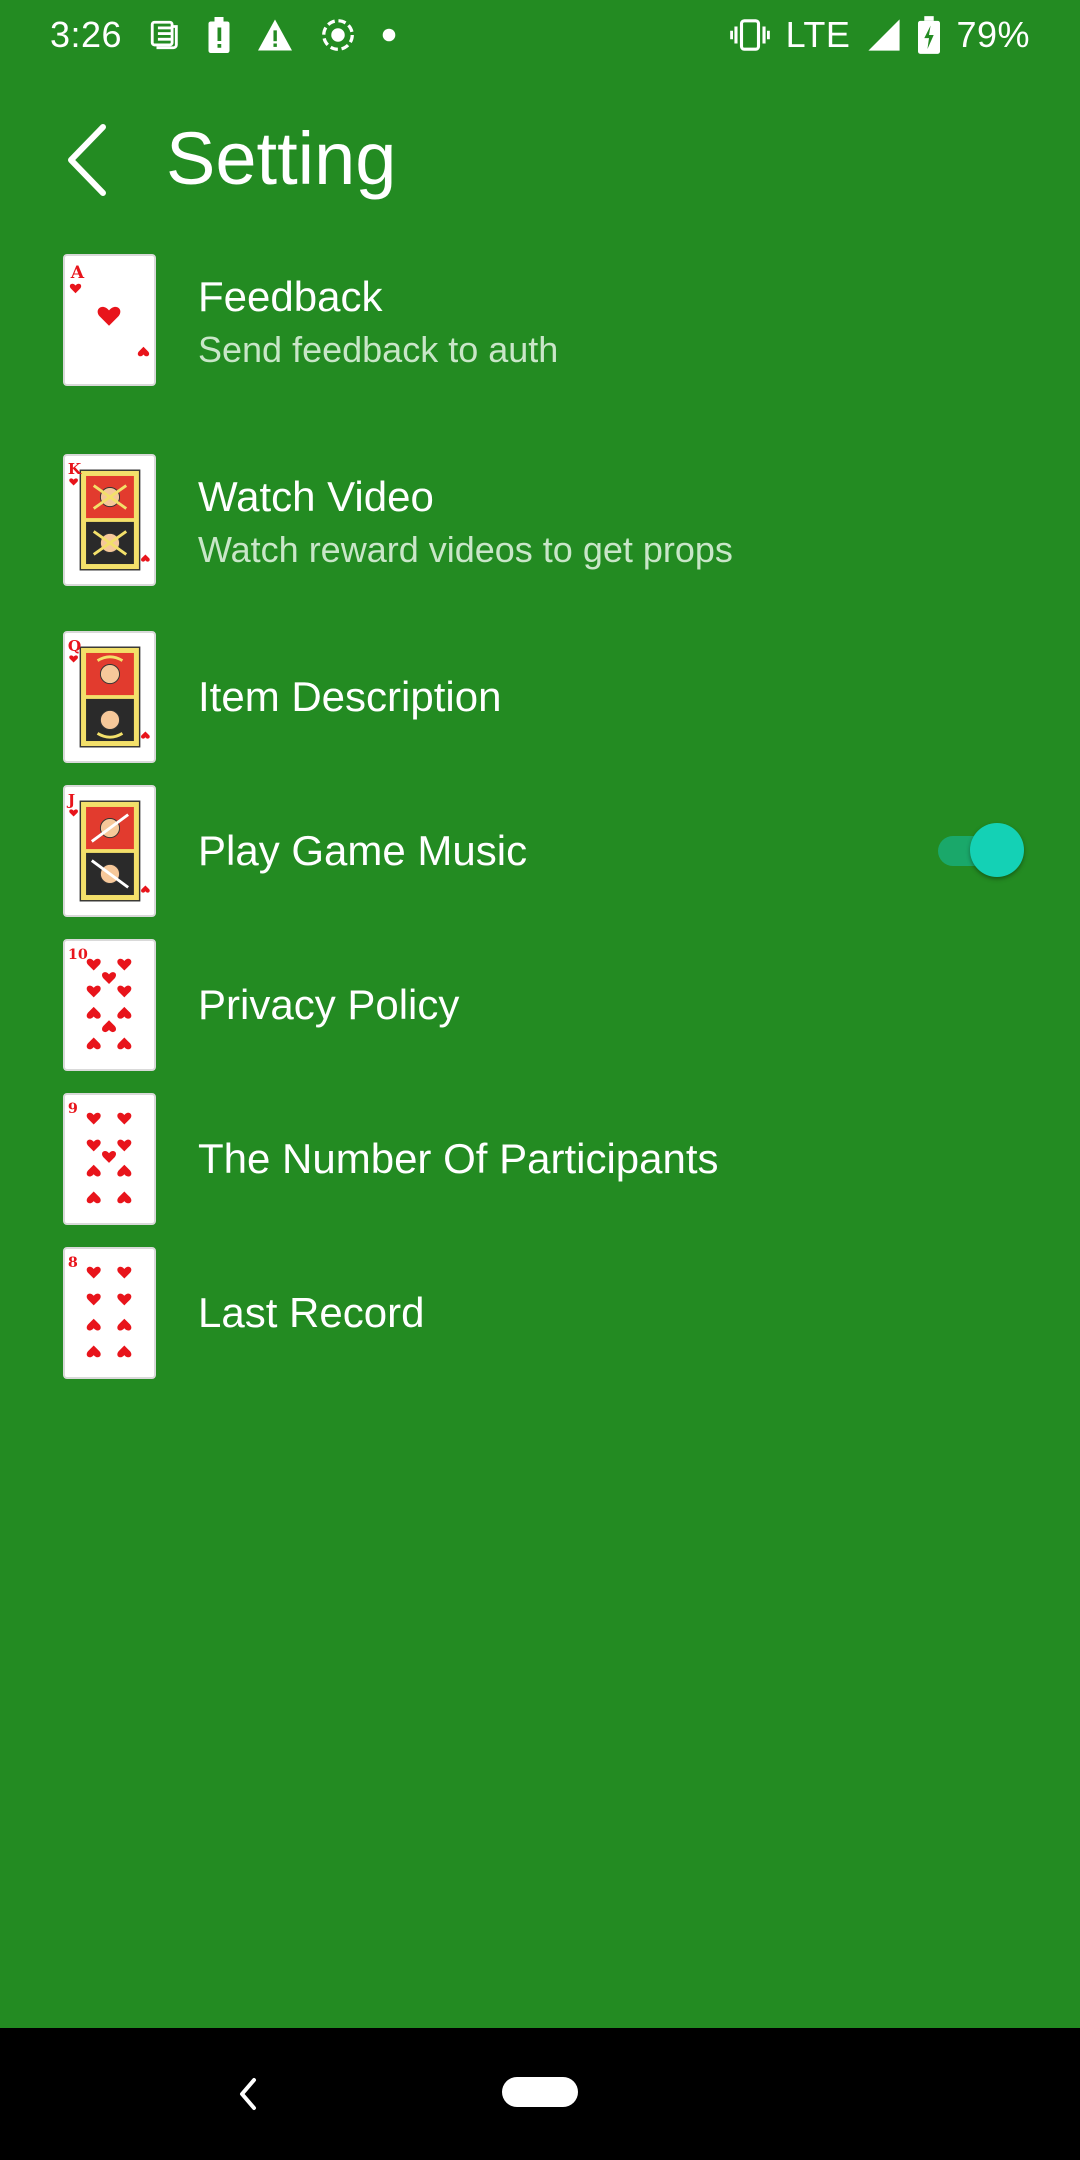  I want to click on status-left: 3:26, so click(223, 35).